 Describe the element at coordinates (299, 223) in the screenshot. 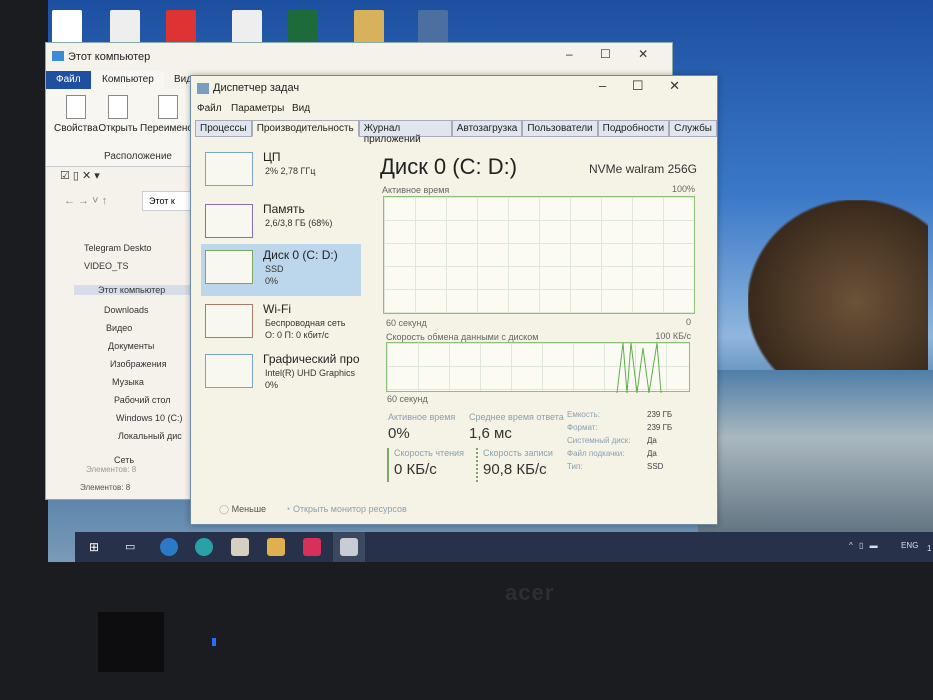

I see `detail: 2,6/3,8 ГБ (68%)` at that location.